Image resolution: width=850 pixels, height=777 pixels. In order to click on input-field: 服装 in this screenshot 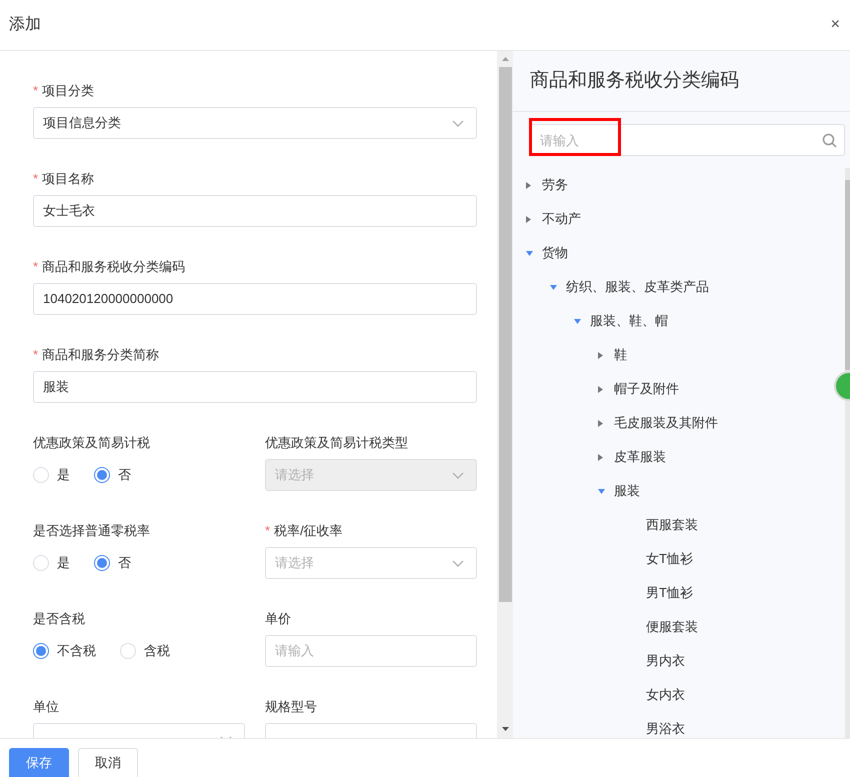, I will do `click(255, 387)`.